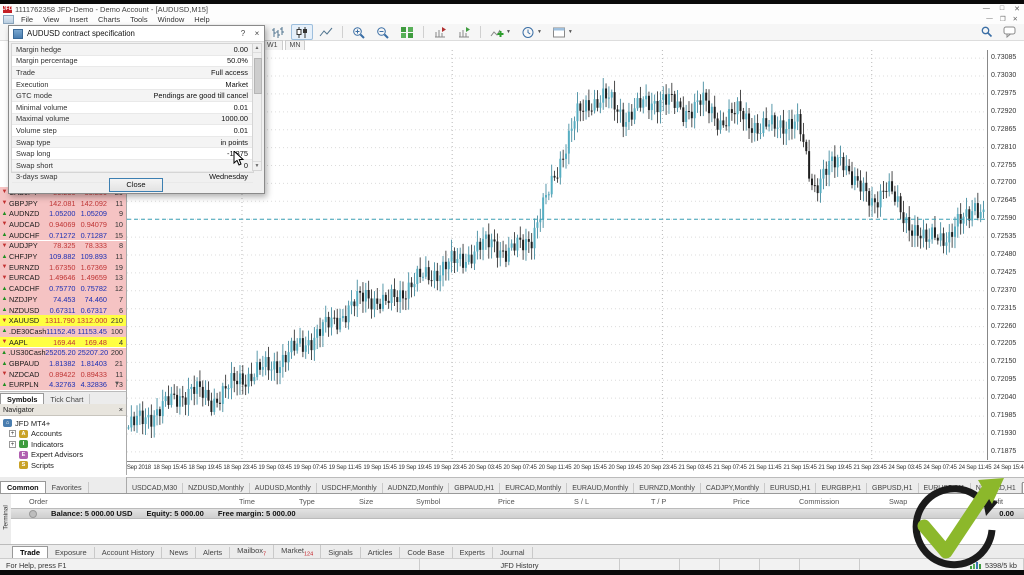  Describe the element at coordinates (473, 552) in the screenshot. I see `terminal-tab-experts: Experts` at that location.